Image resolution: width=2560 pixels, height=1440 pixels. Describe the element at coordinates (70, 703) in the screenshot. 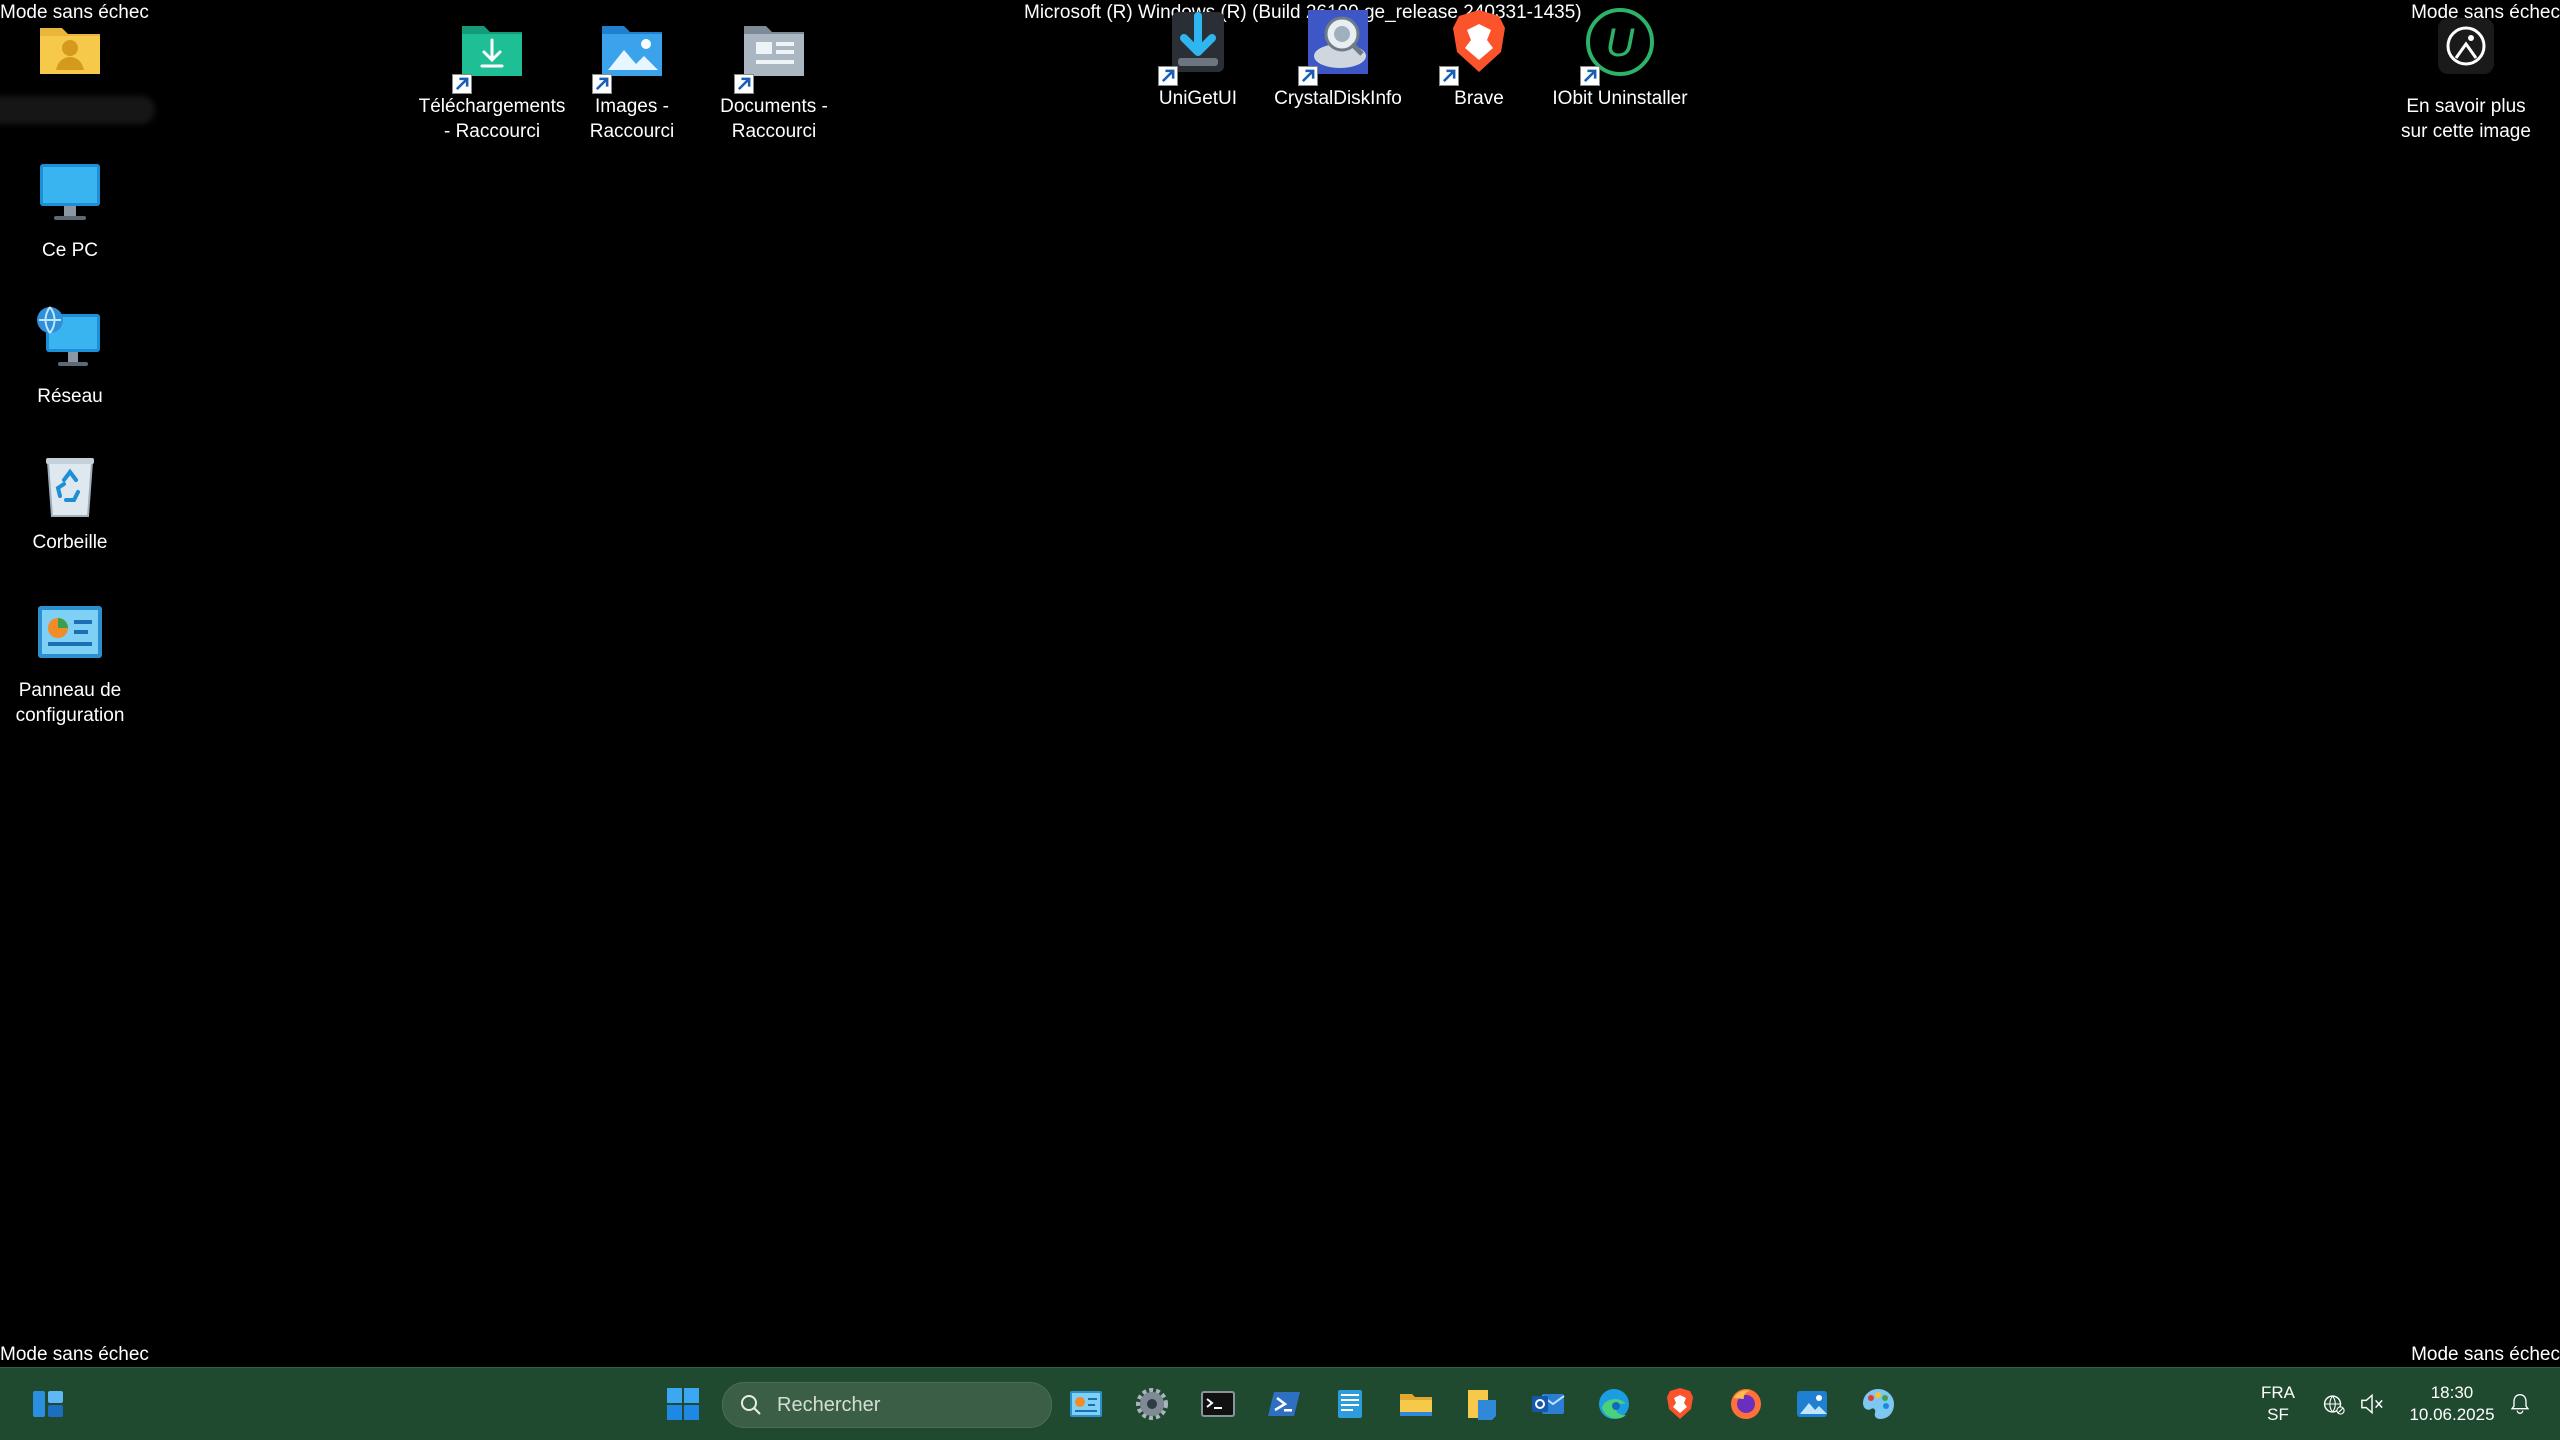

I see `desktop-icon-label: Panneau de configuration` at that location.